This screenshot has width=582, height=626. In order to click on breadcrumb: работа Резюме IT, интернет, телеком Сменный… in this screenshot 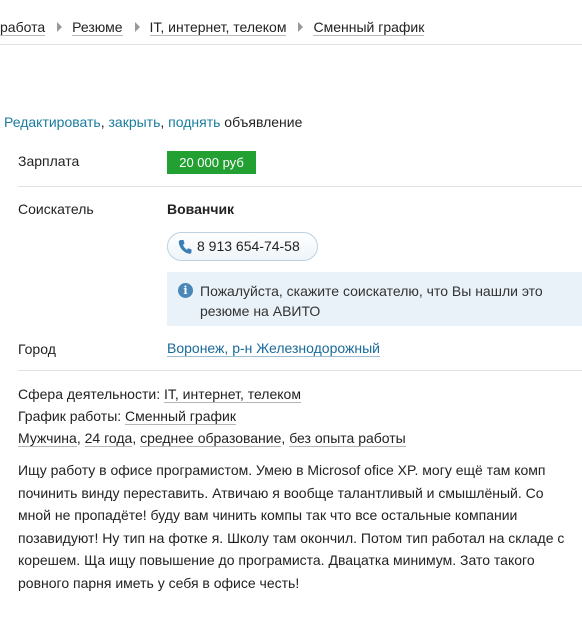, I will do `click(212, 29)`.